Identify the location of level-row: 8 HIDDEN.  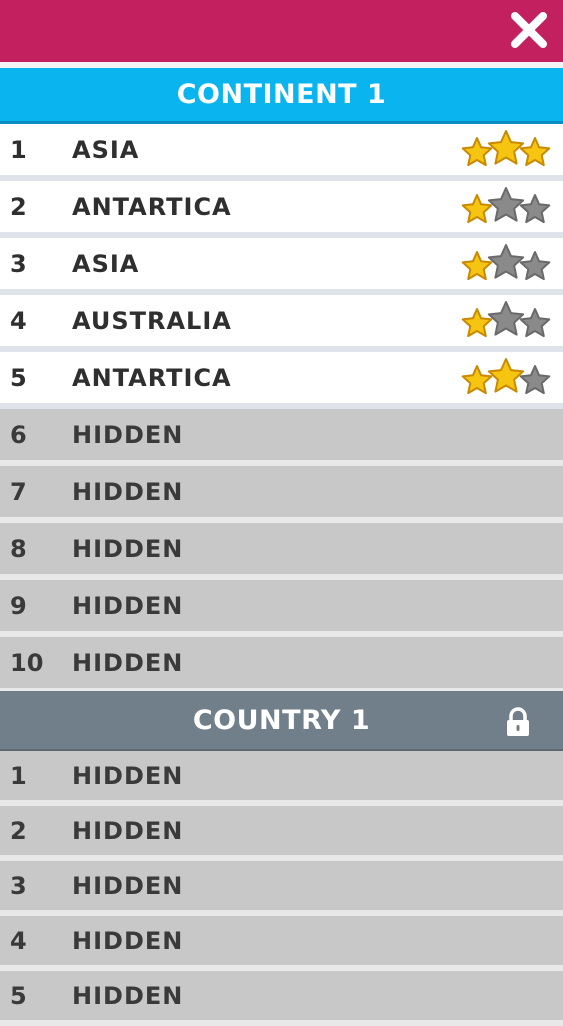
(281, 551).